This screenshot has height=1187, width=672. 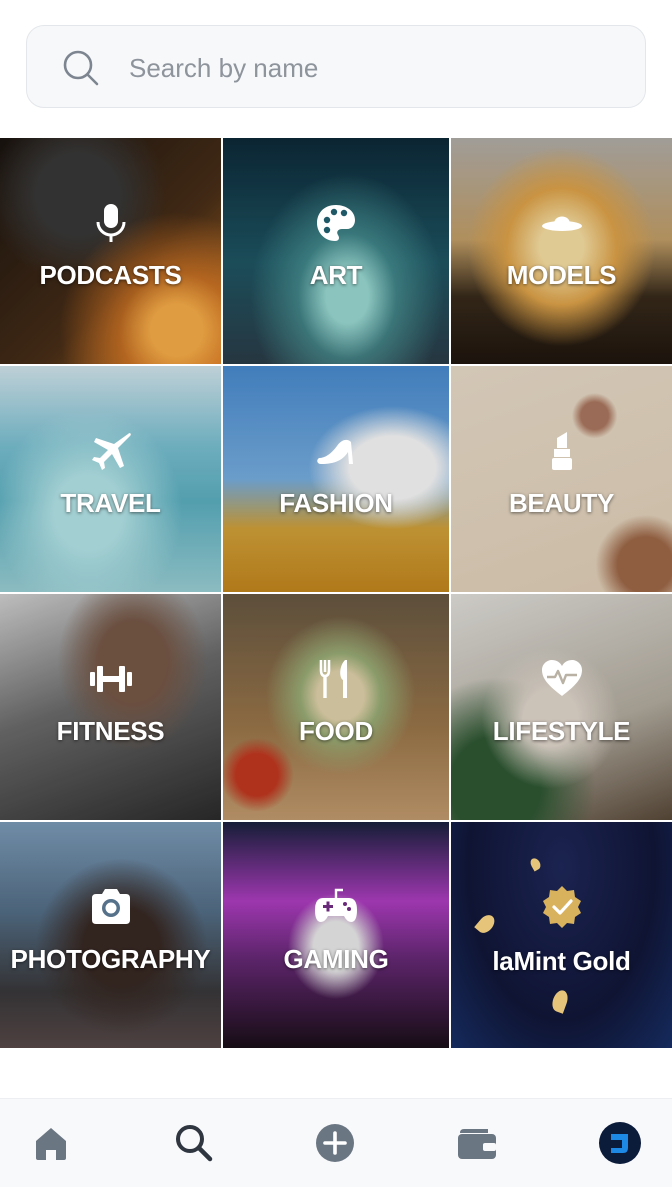 I want to click on category-label: BEAUTY, so click(x=561, y=503).